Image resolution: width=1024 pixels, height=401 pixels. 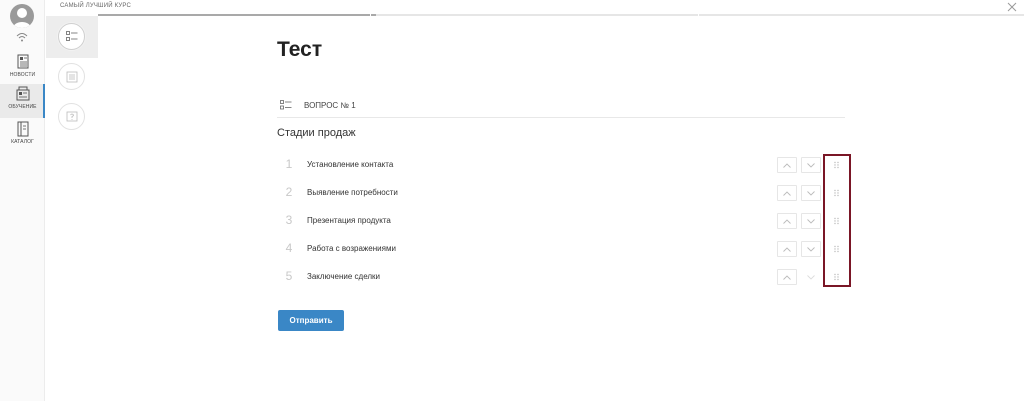 I want to click on user-avatar-icon, so click(x=22, y=16).